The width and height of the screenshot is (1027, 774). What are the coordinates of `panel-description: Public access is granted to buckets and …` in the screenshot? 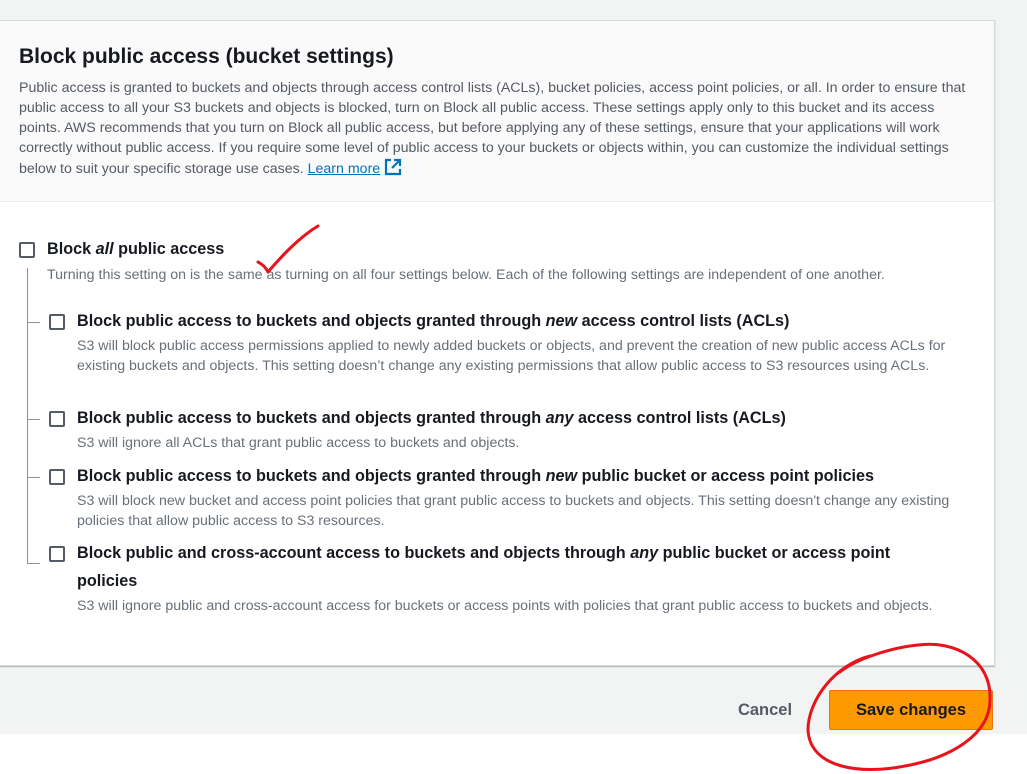 It's located at (494, 130).